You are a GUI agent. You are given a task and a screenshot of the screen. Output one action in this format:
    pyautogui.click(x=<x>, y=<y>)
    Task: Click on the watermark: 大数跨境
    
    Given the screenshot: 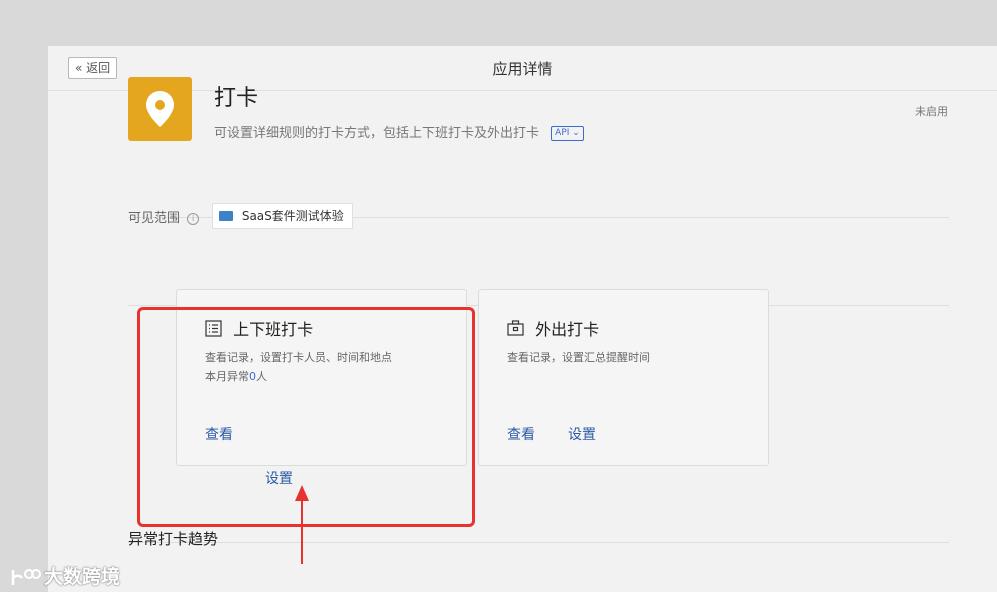 What is the action you would take?
    pyautogui.click(x=65, y=575)
    